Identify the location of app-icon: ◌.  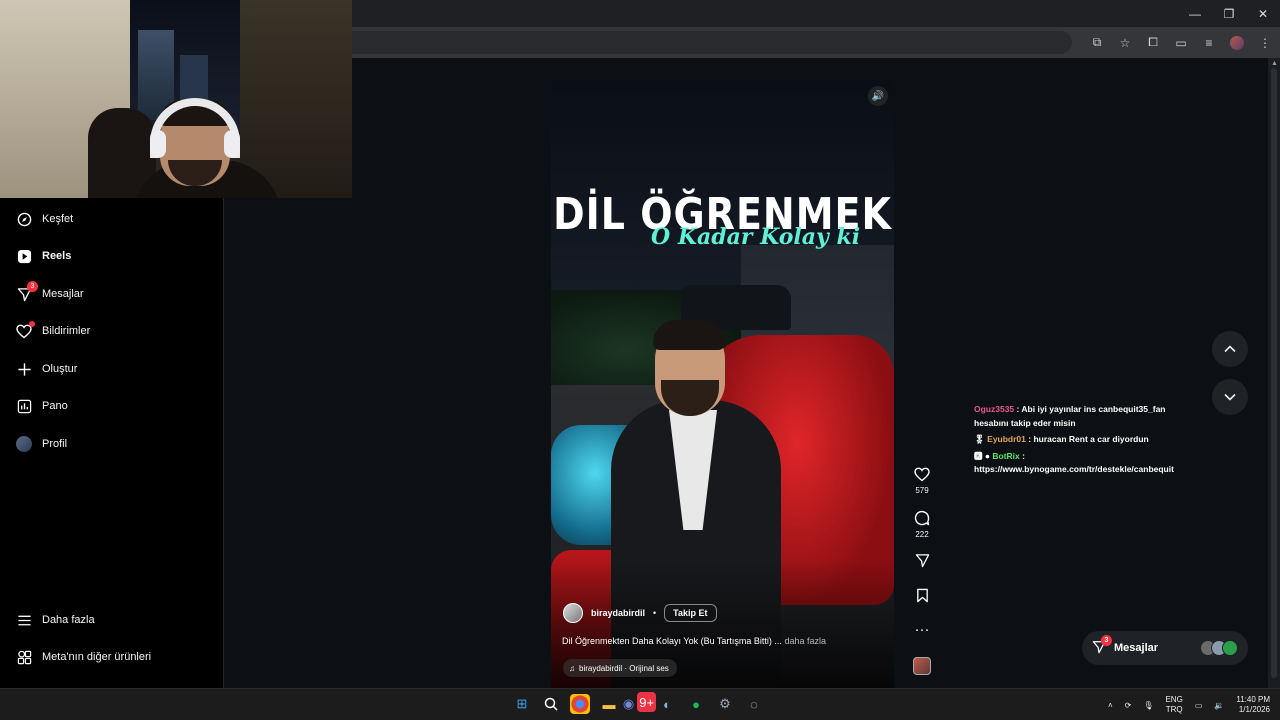
(754, 704).